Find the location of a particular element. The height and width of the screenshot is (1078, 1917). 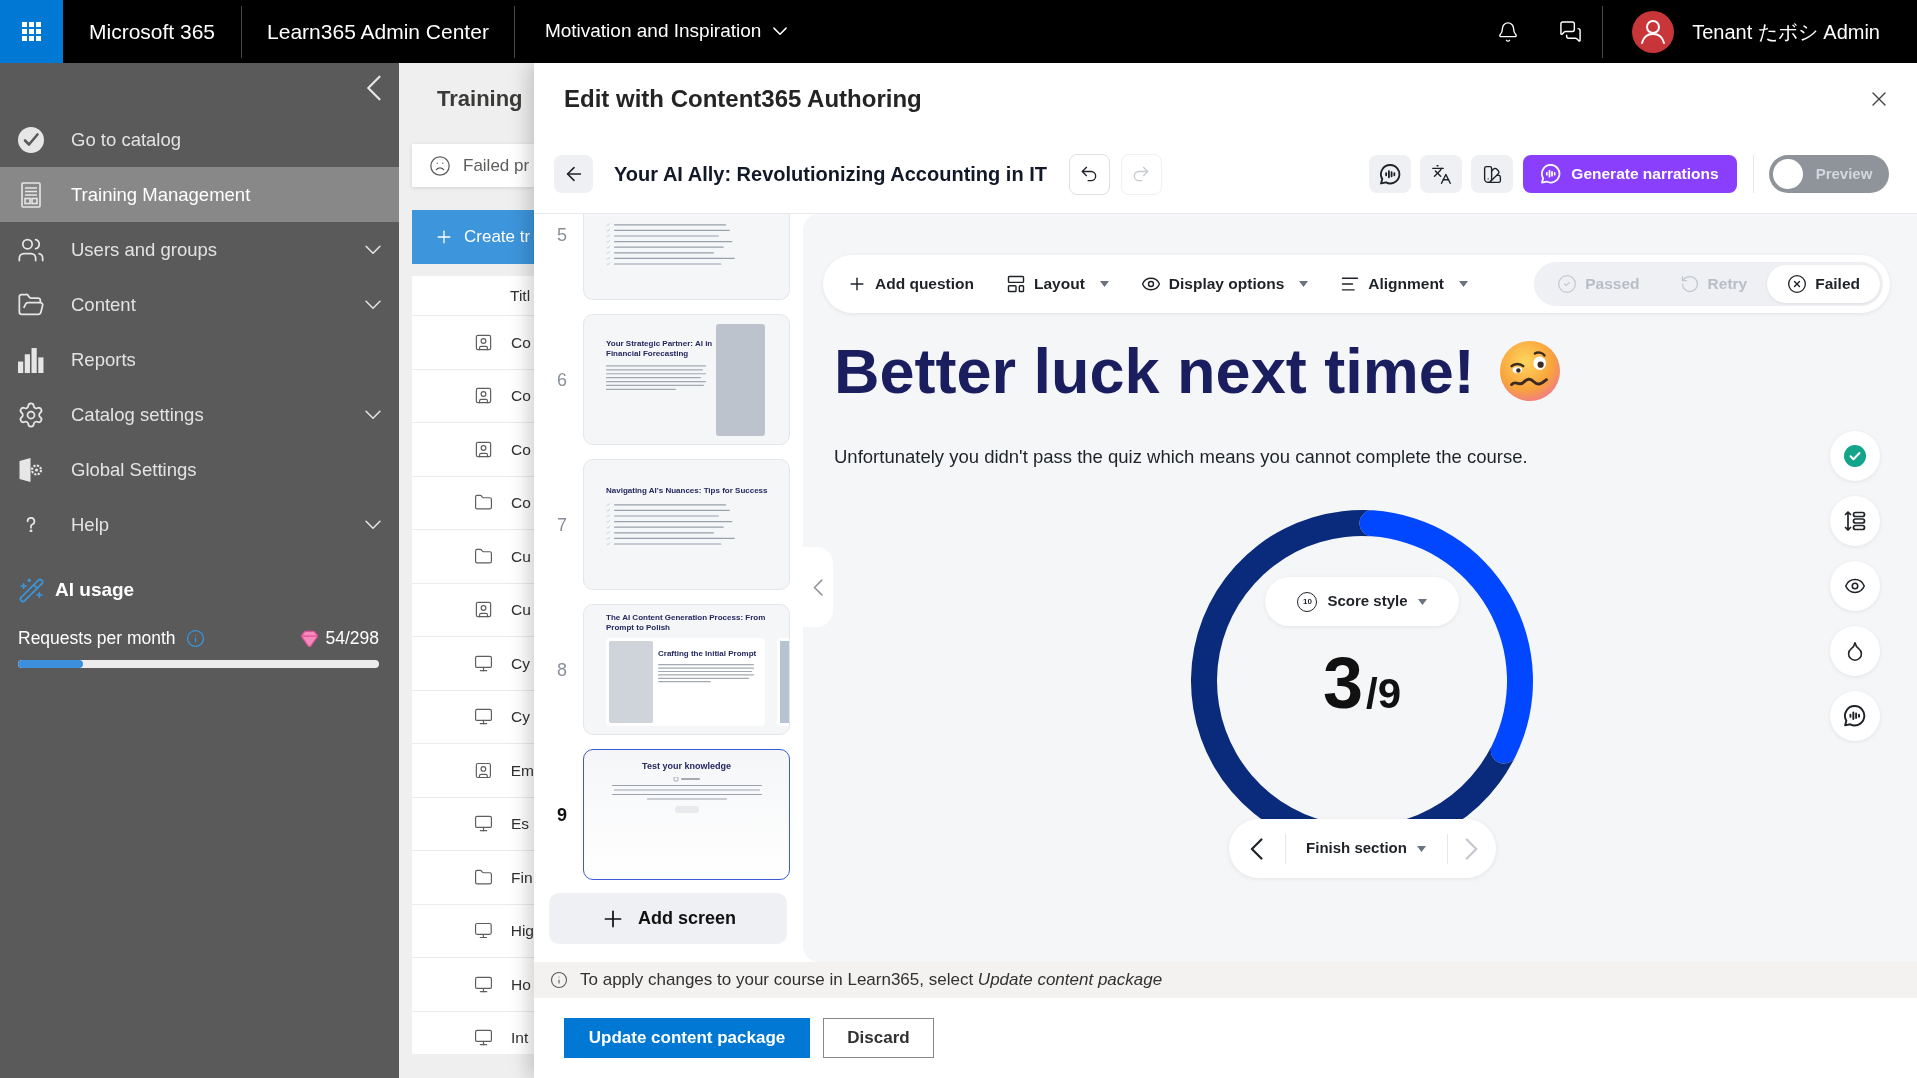

table-cell-text: Ho is located at coordinates (521, 984).